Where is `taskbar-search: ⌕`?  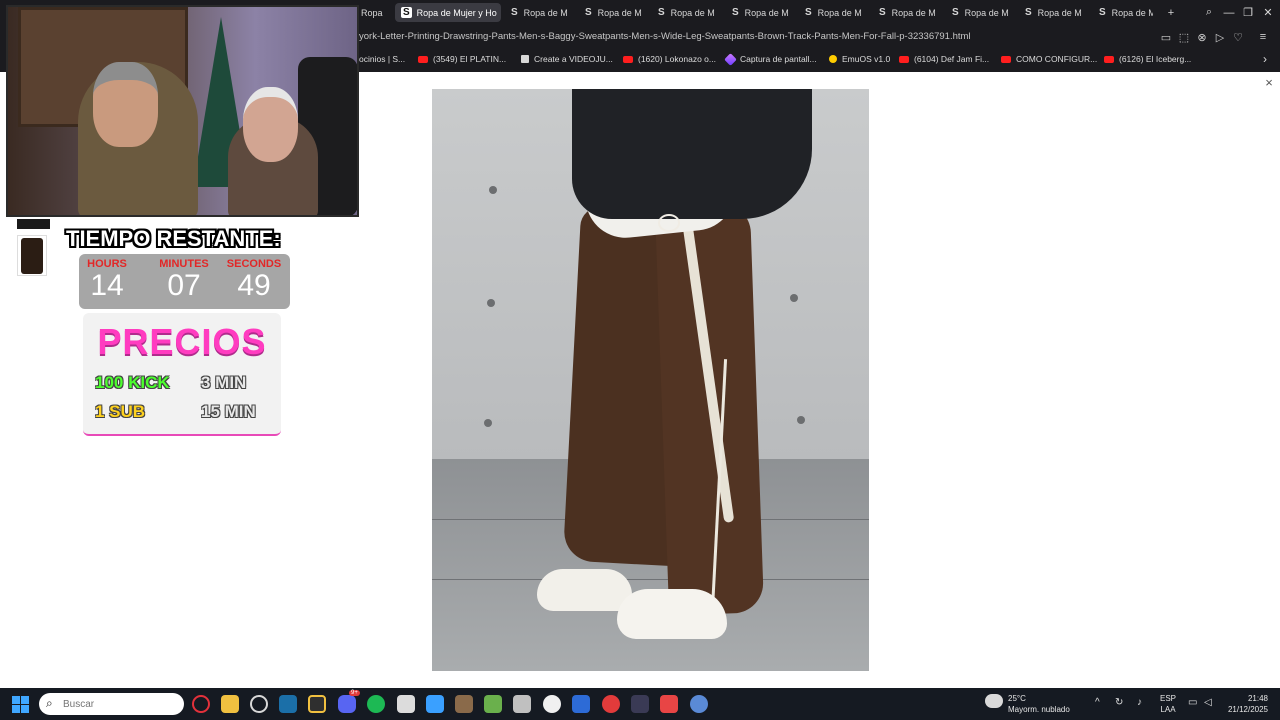 taskbar-search: ⌕ is located at coordinates (111, 704).